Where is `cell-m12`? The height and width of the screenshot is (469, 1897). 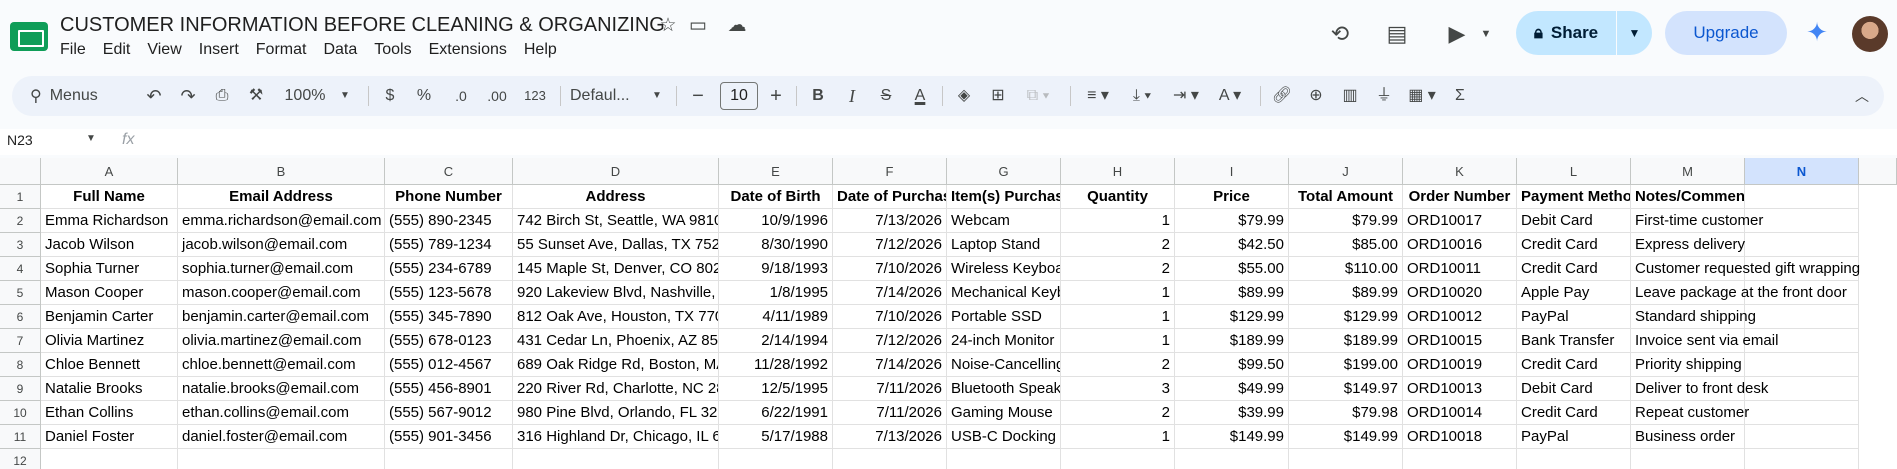 cell-m12 is located at coordinates (1688, 459).